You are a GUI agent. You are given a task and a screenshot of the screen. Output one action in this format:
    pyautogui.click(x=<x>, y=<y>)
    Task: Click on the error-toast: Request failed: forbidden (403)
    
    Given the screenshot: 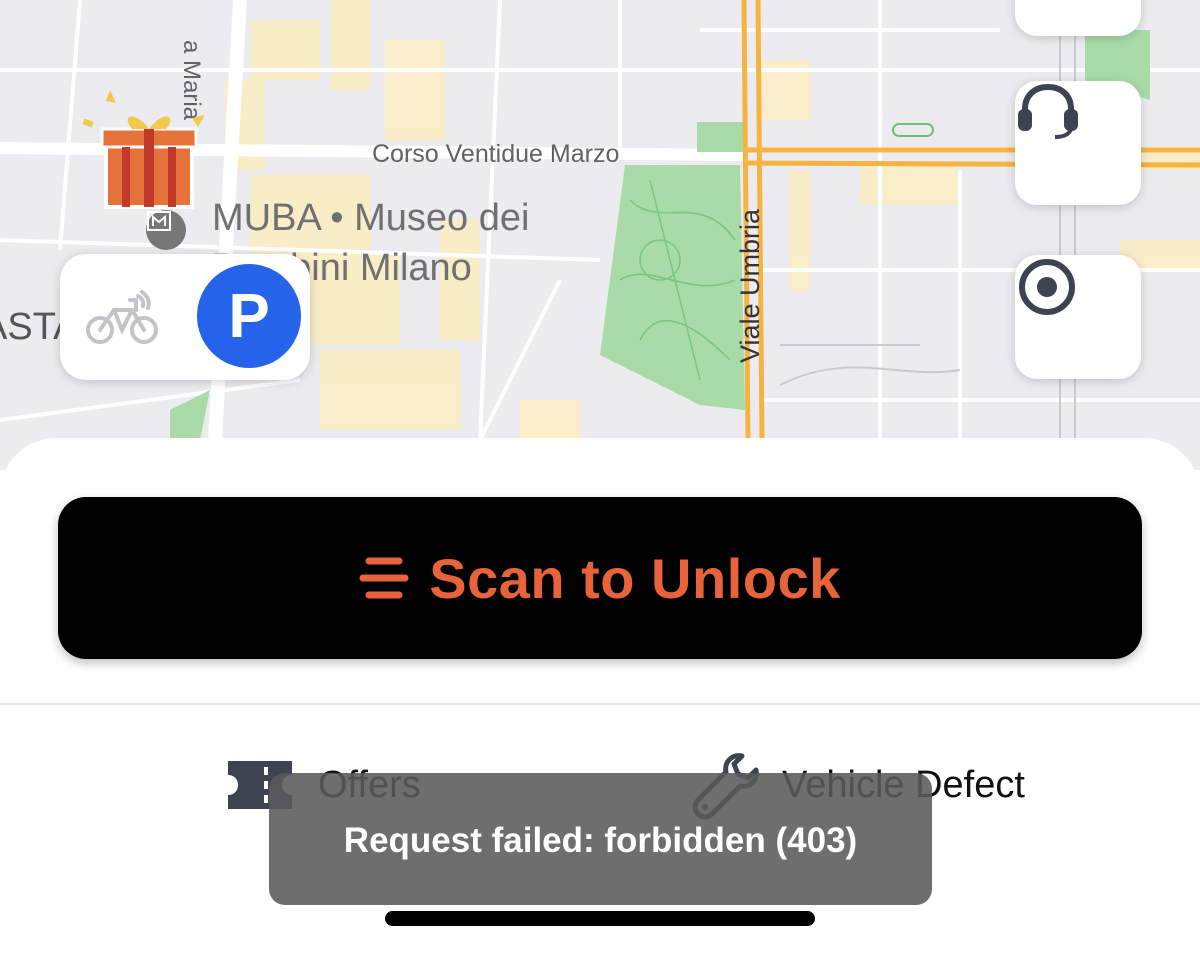 What is the action you would take?
    pyautogui.click(x=600, y=839)
    